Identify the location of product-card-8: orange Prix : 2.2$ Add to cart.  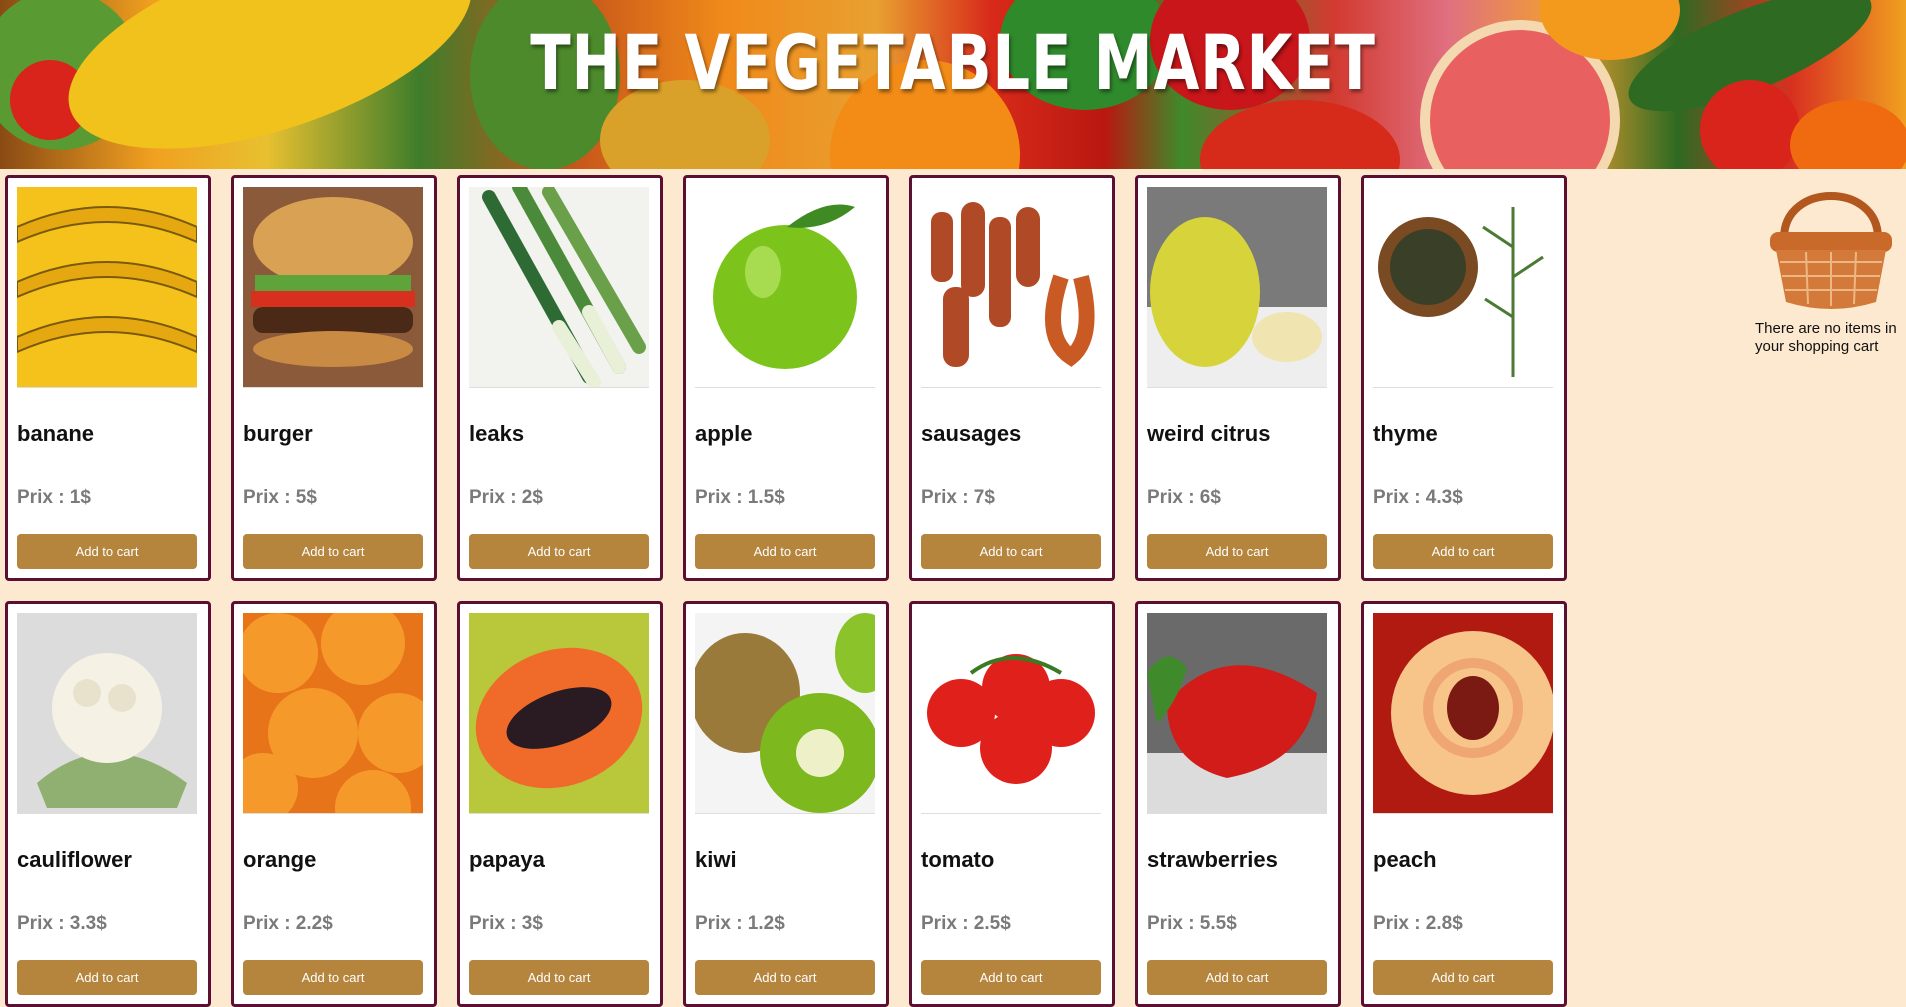
(334, 804).